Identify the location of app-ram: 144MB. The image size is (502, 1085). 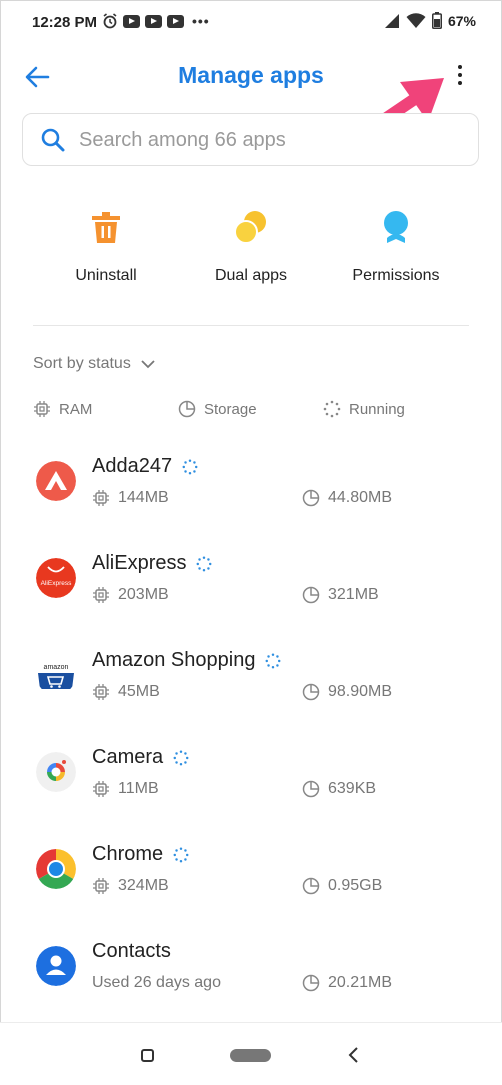
(130, 498).